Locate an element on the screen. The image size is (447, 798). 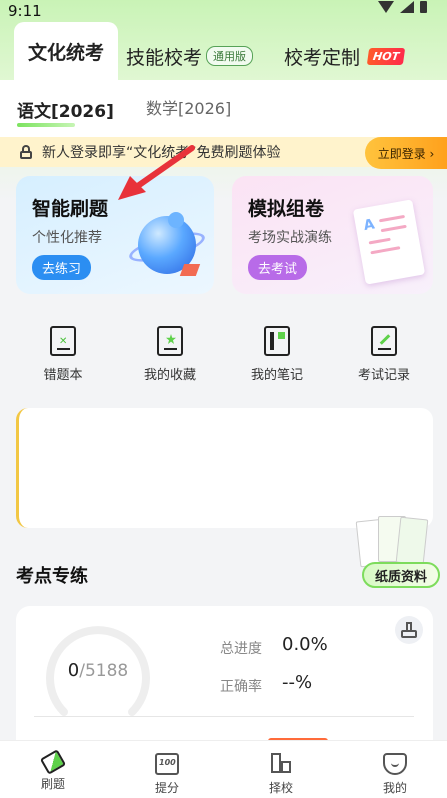
wifi-icon is located at coordinates (386, 7).